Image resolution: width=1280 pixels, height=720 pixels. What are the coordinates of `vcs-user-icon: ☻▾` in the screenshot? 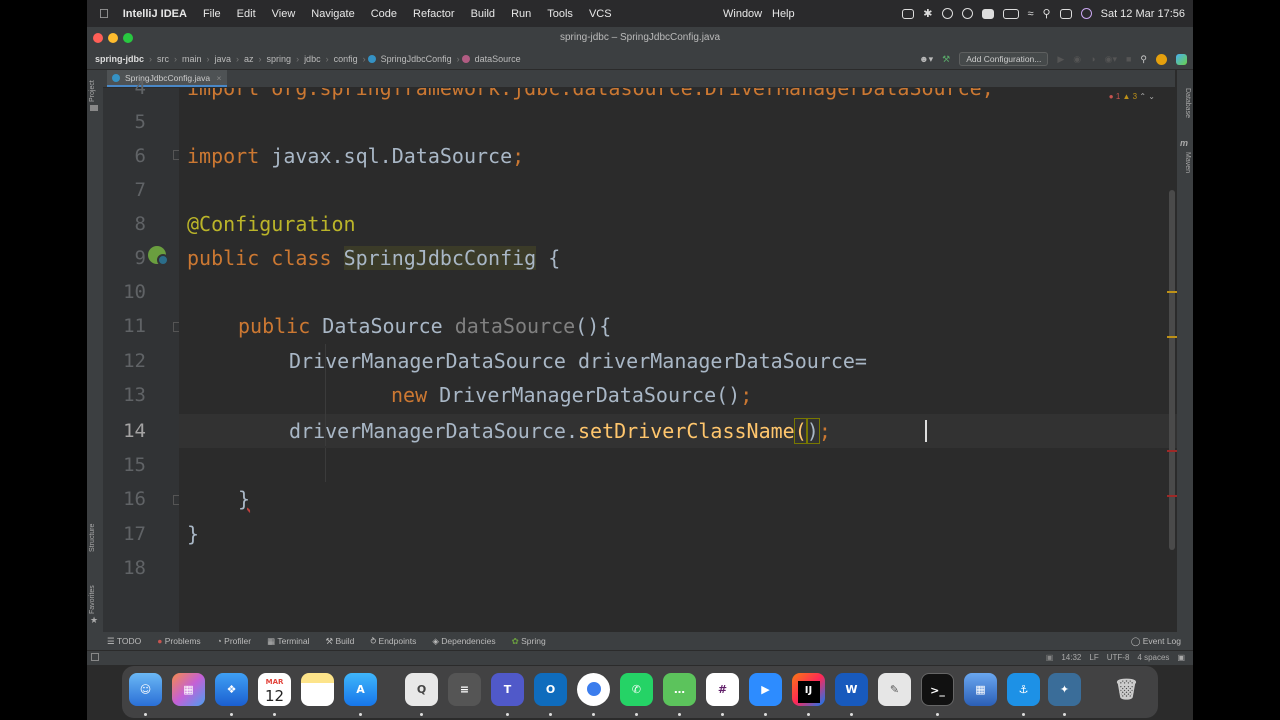 It's located at (926, 59).